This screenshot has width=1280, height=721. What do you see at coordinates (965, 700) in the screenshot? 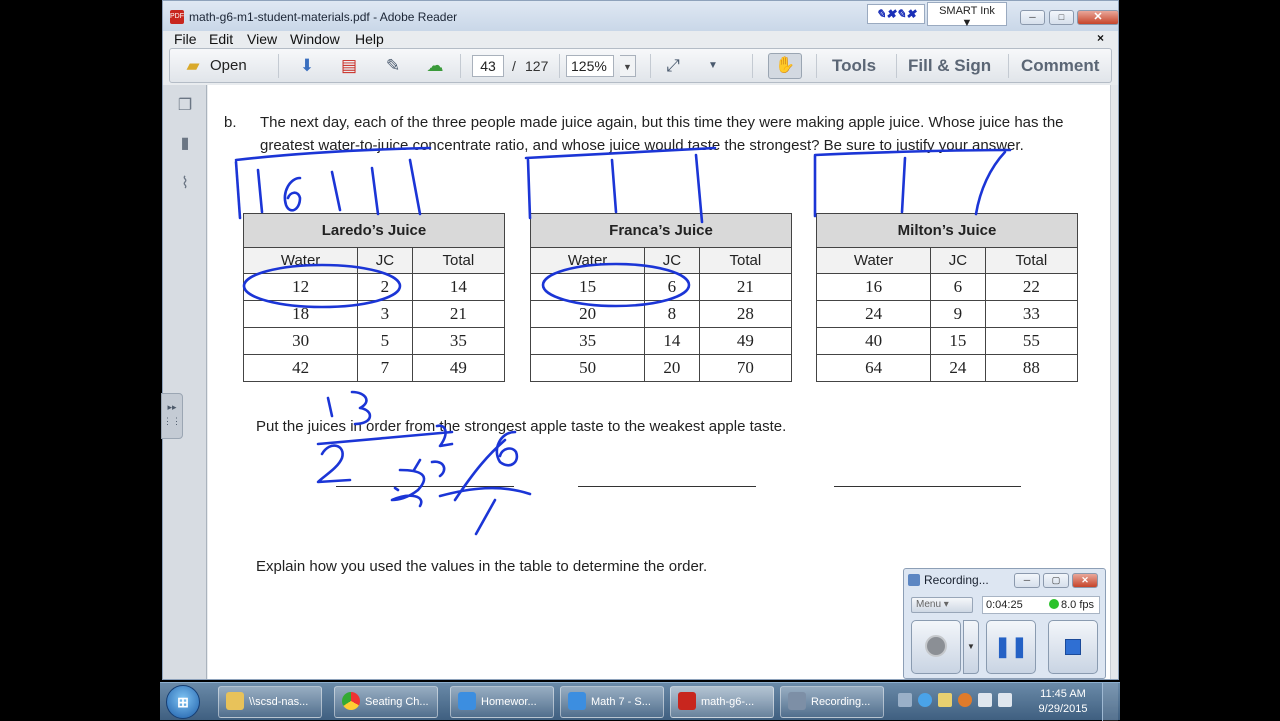
I see `tray-app-icon` at bounding box center [965, 700].